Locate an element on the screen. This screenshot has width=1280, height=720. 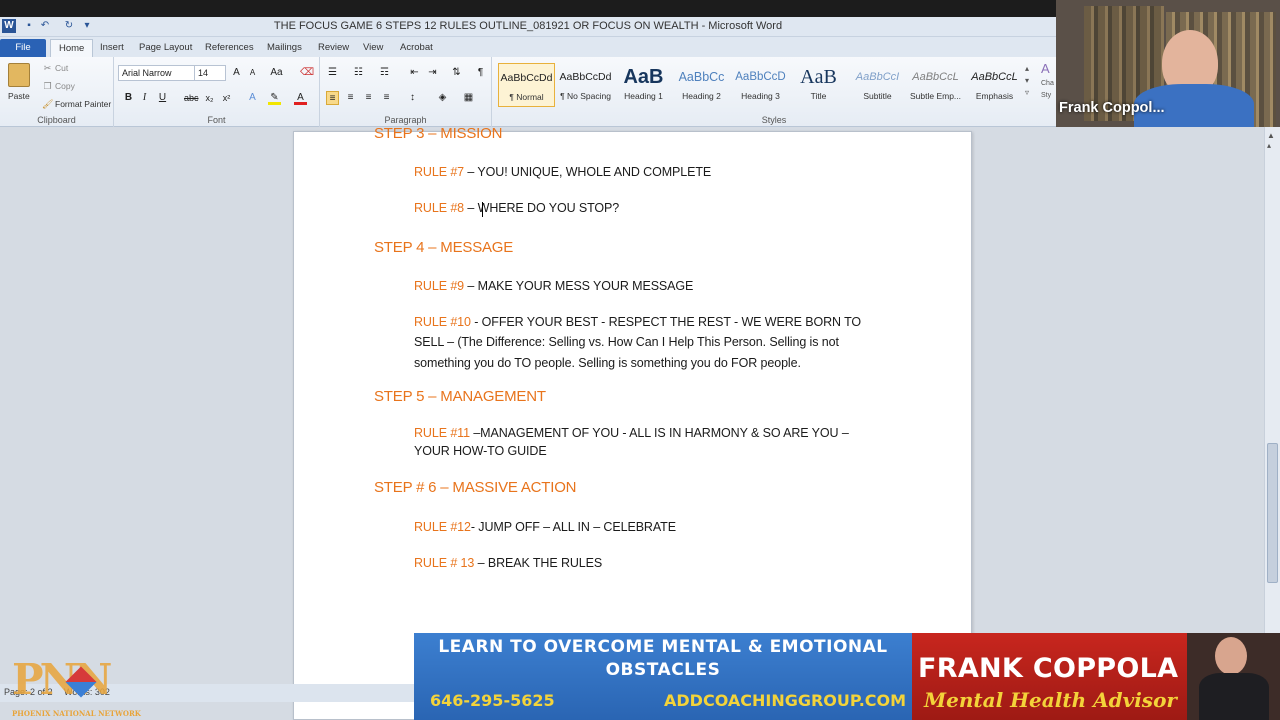
show-formatting-icon: ¶ is located at coordinates (480, 73).